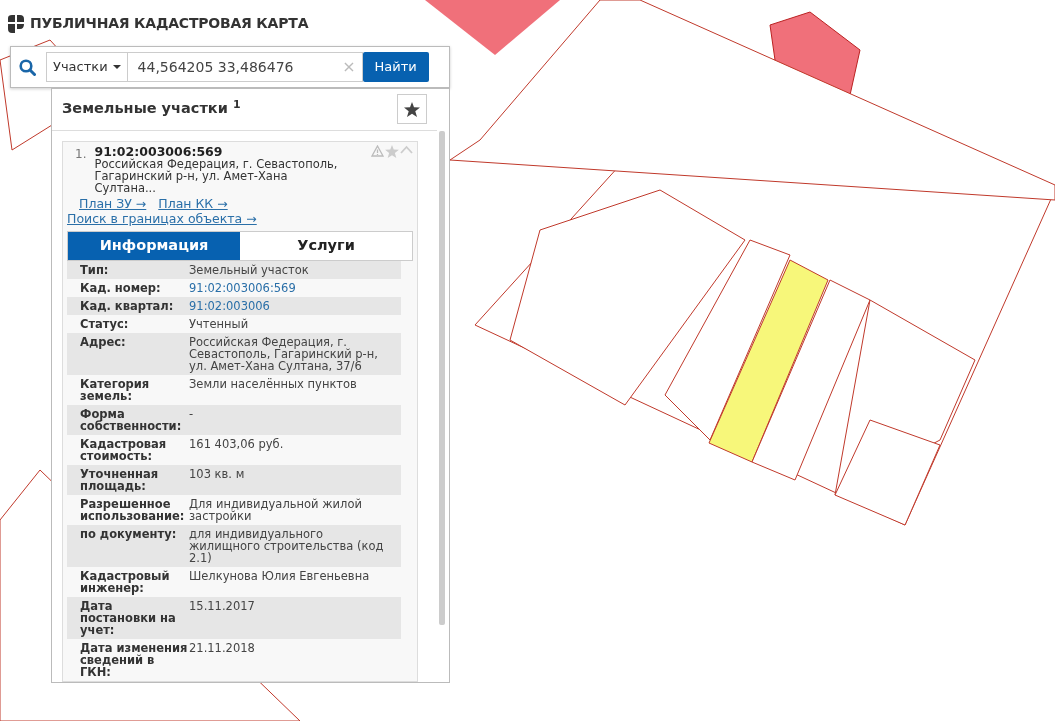 This screenshot has width=1055, height=721. I want to click on field-value: Шелкунова Юлия Евгеньевна, so click(280, 577).